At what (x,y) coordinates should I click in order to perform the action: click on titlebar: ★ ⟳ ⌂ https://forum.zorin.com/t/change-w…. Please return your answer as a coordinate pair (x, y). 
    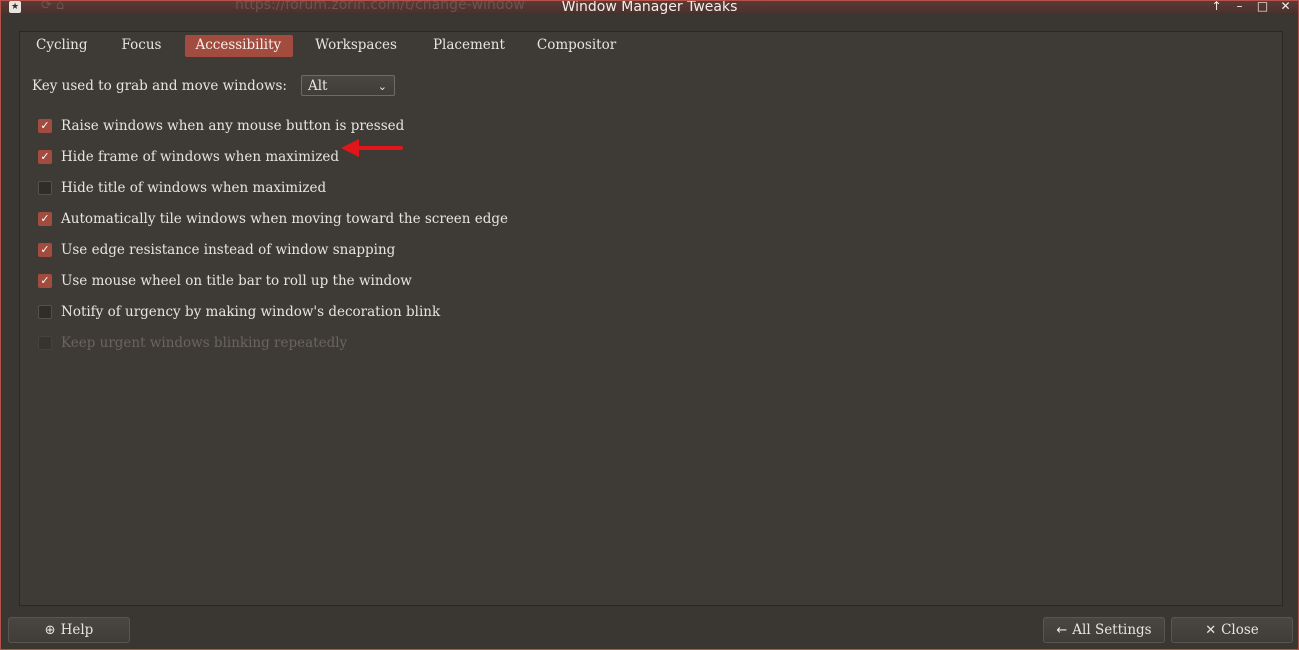
    Looking at the image, I should click on (649, 7).